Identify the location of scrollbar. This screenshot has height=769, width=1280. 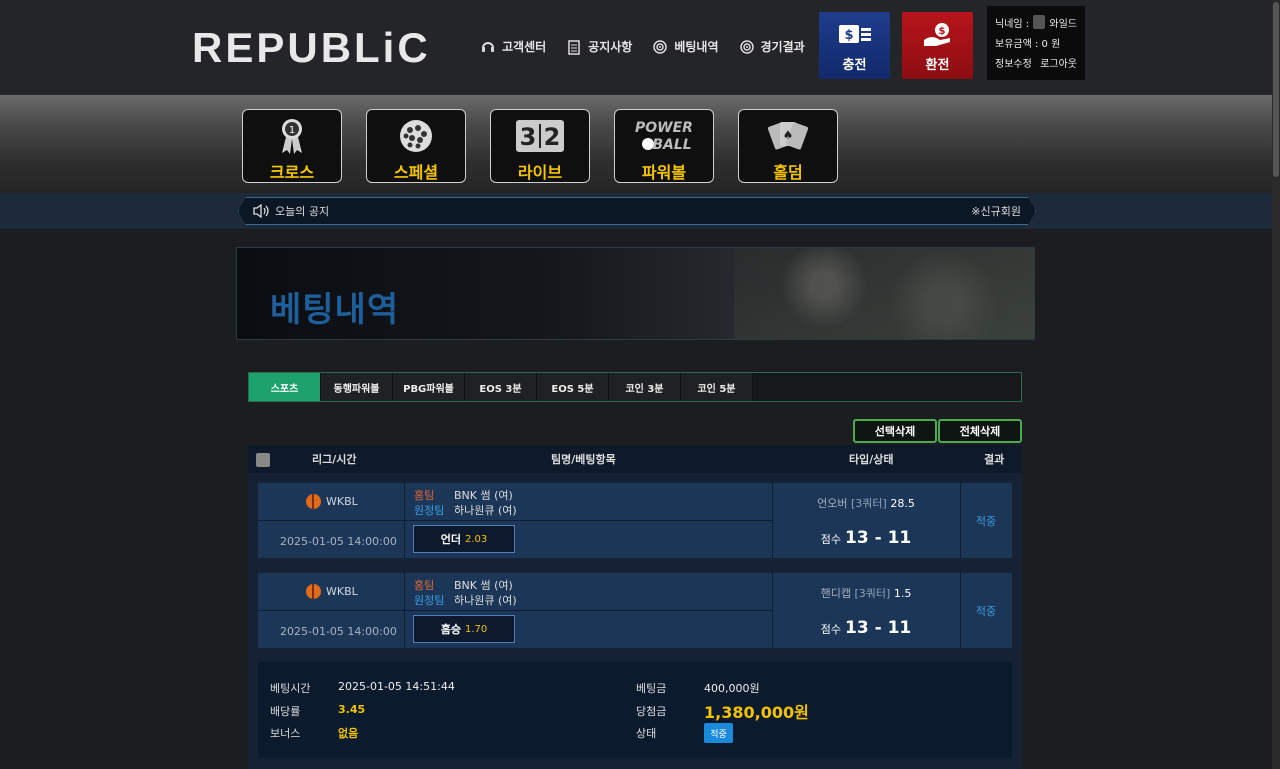
(1276, 384).